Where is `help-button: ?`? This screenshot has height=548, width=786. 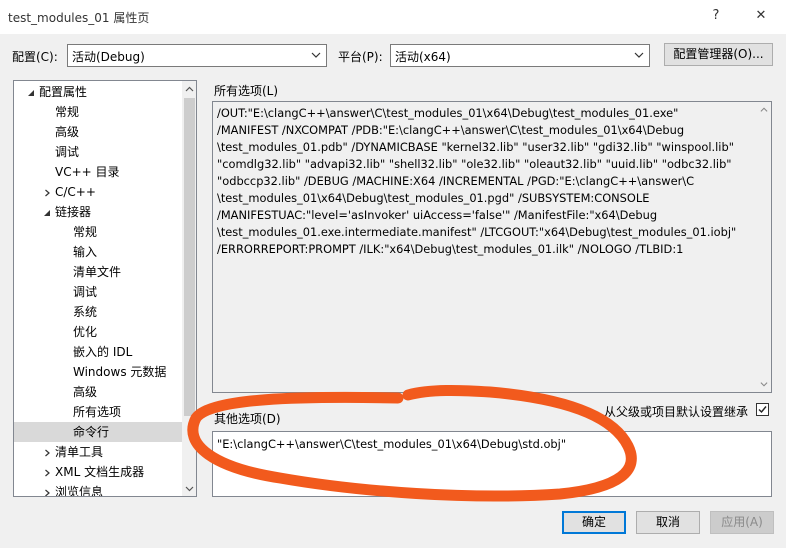 help-button: ? is located at coordinates (716, 16).